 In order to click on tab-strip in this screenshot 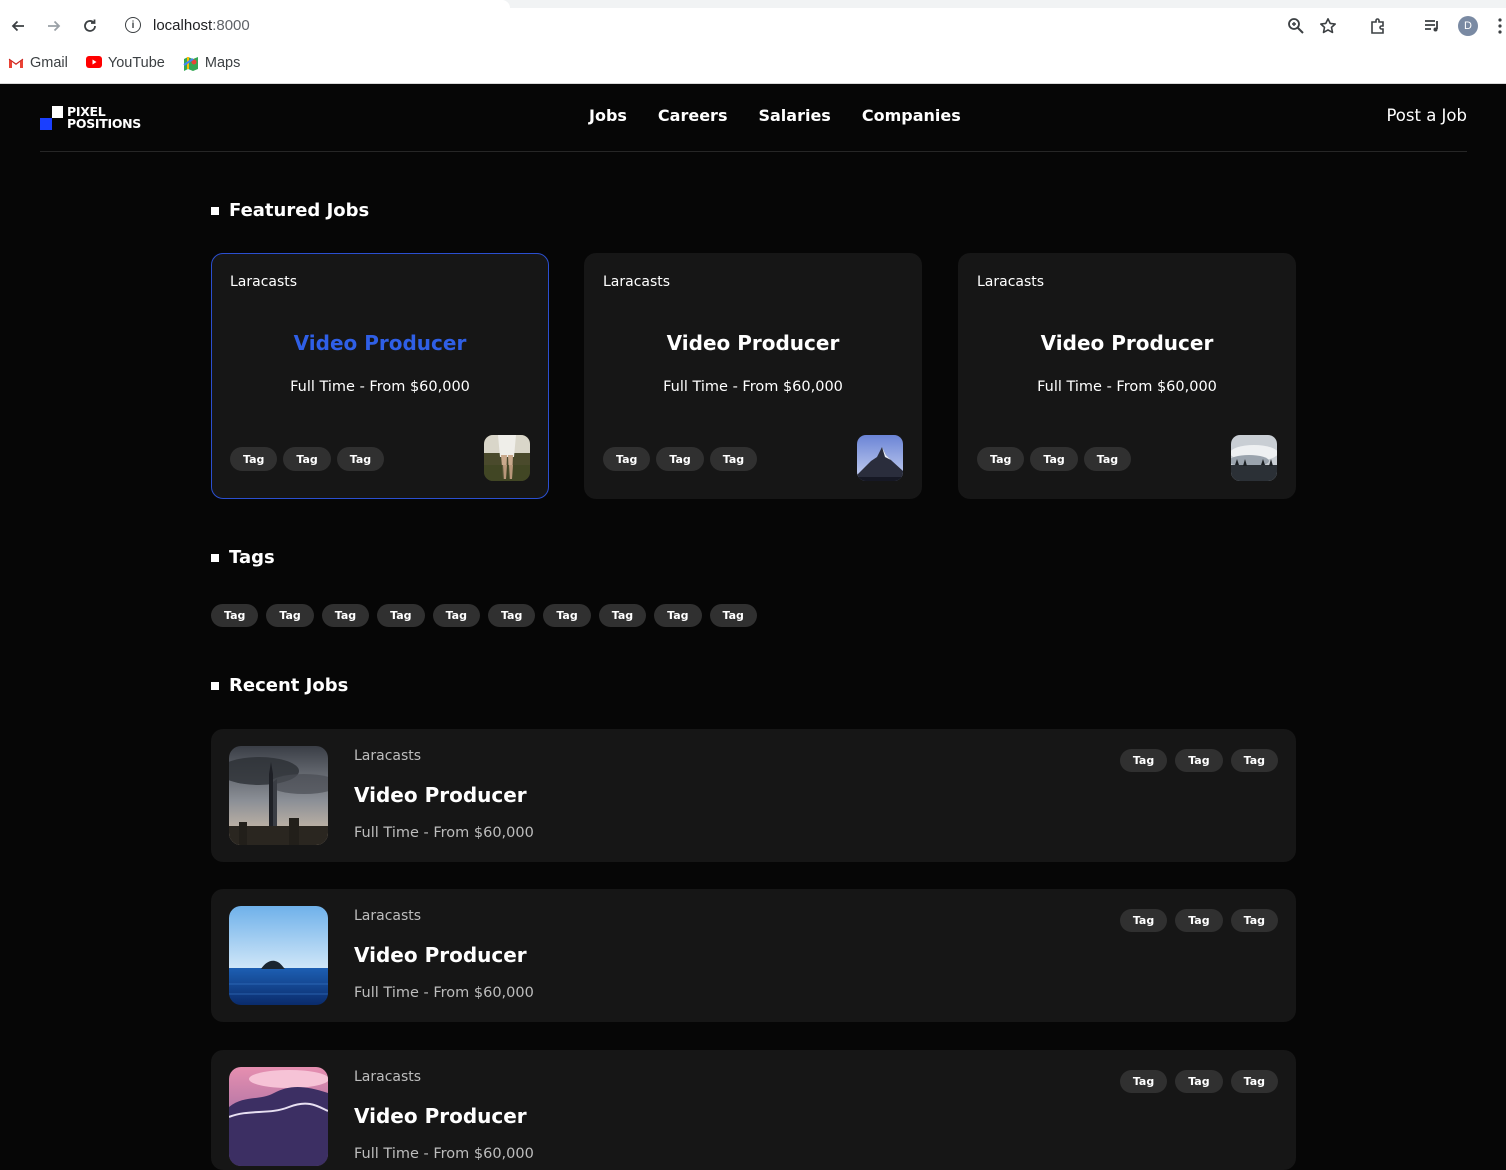, I will do `click(753, 4)`.